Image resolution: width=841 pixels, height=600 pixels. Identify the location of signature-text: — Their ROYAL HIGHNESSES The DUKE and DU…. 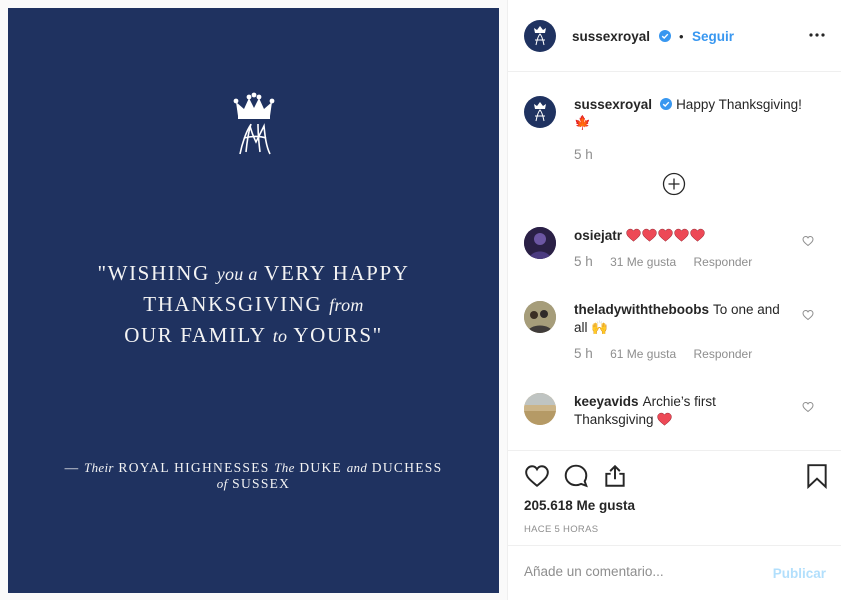
(253, 476).